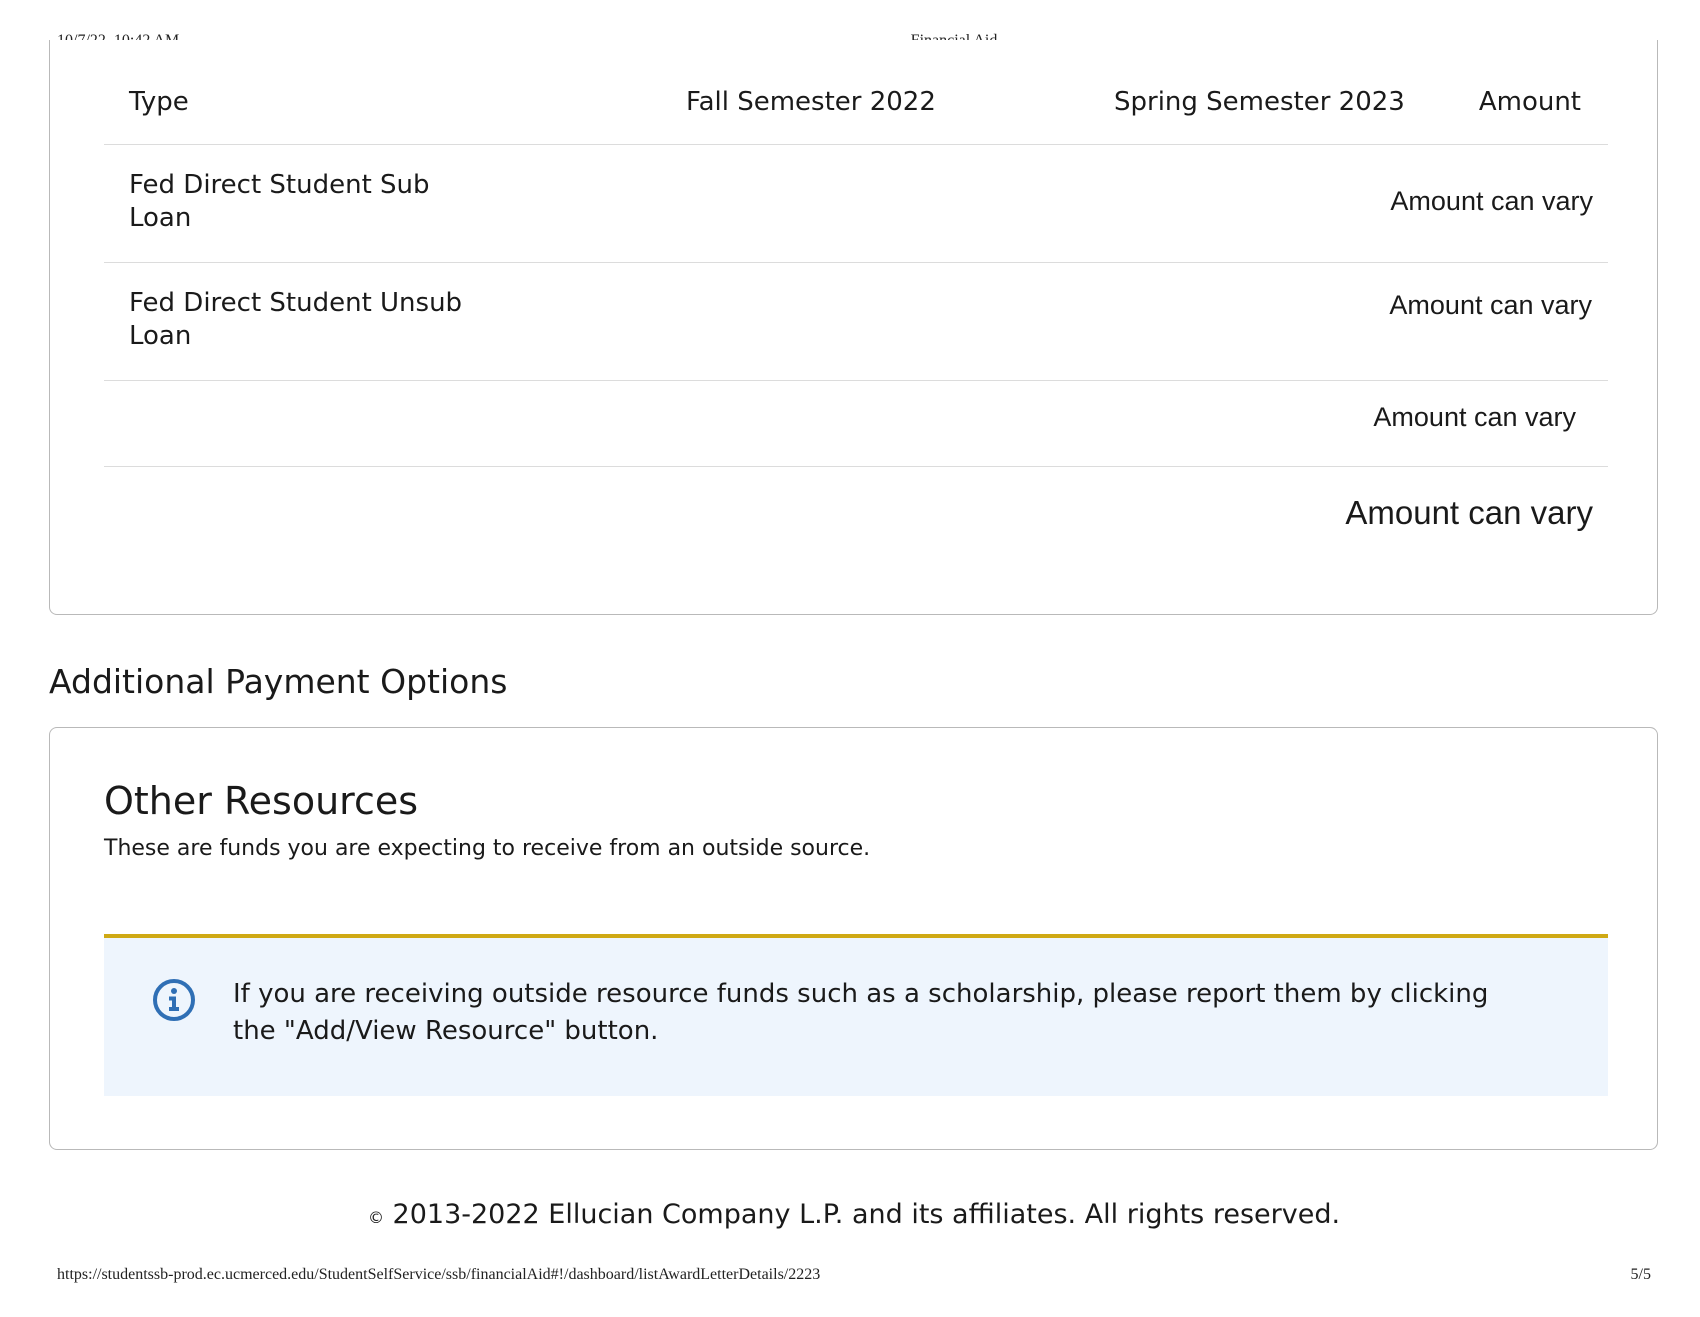 Image resolution: width=1700 pixels, height=1317 pixels. Describe the element at coordinates (1259, 102) in the screenshot. I see `column-header-spring: Spring Semester 2023` at that location.